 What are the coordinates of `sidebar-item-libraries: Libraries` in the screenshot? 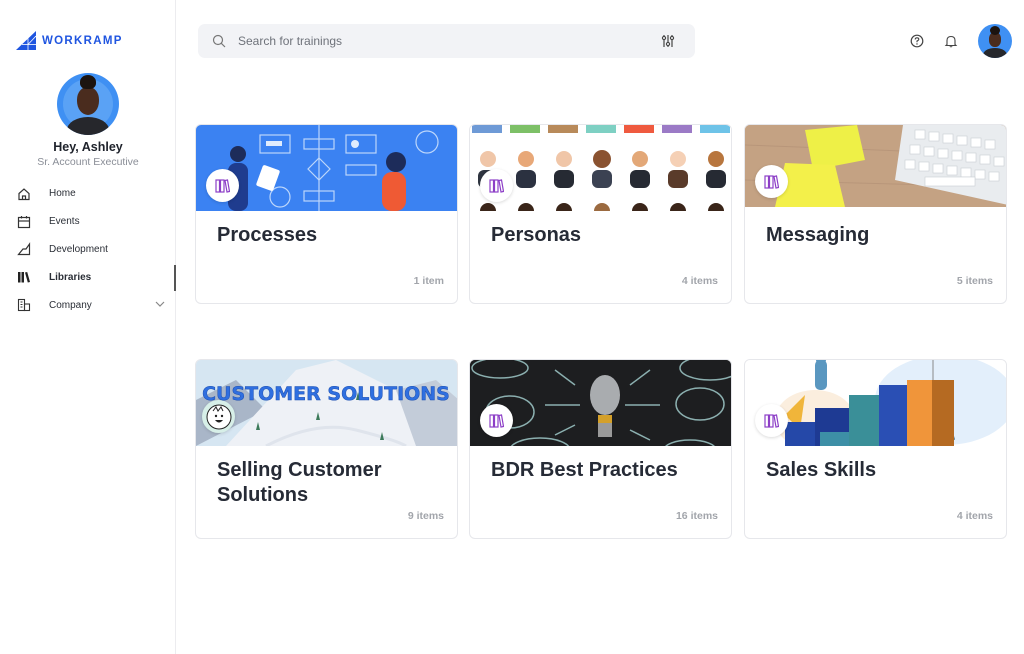 It's located at (88, 277).